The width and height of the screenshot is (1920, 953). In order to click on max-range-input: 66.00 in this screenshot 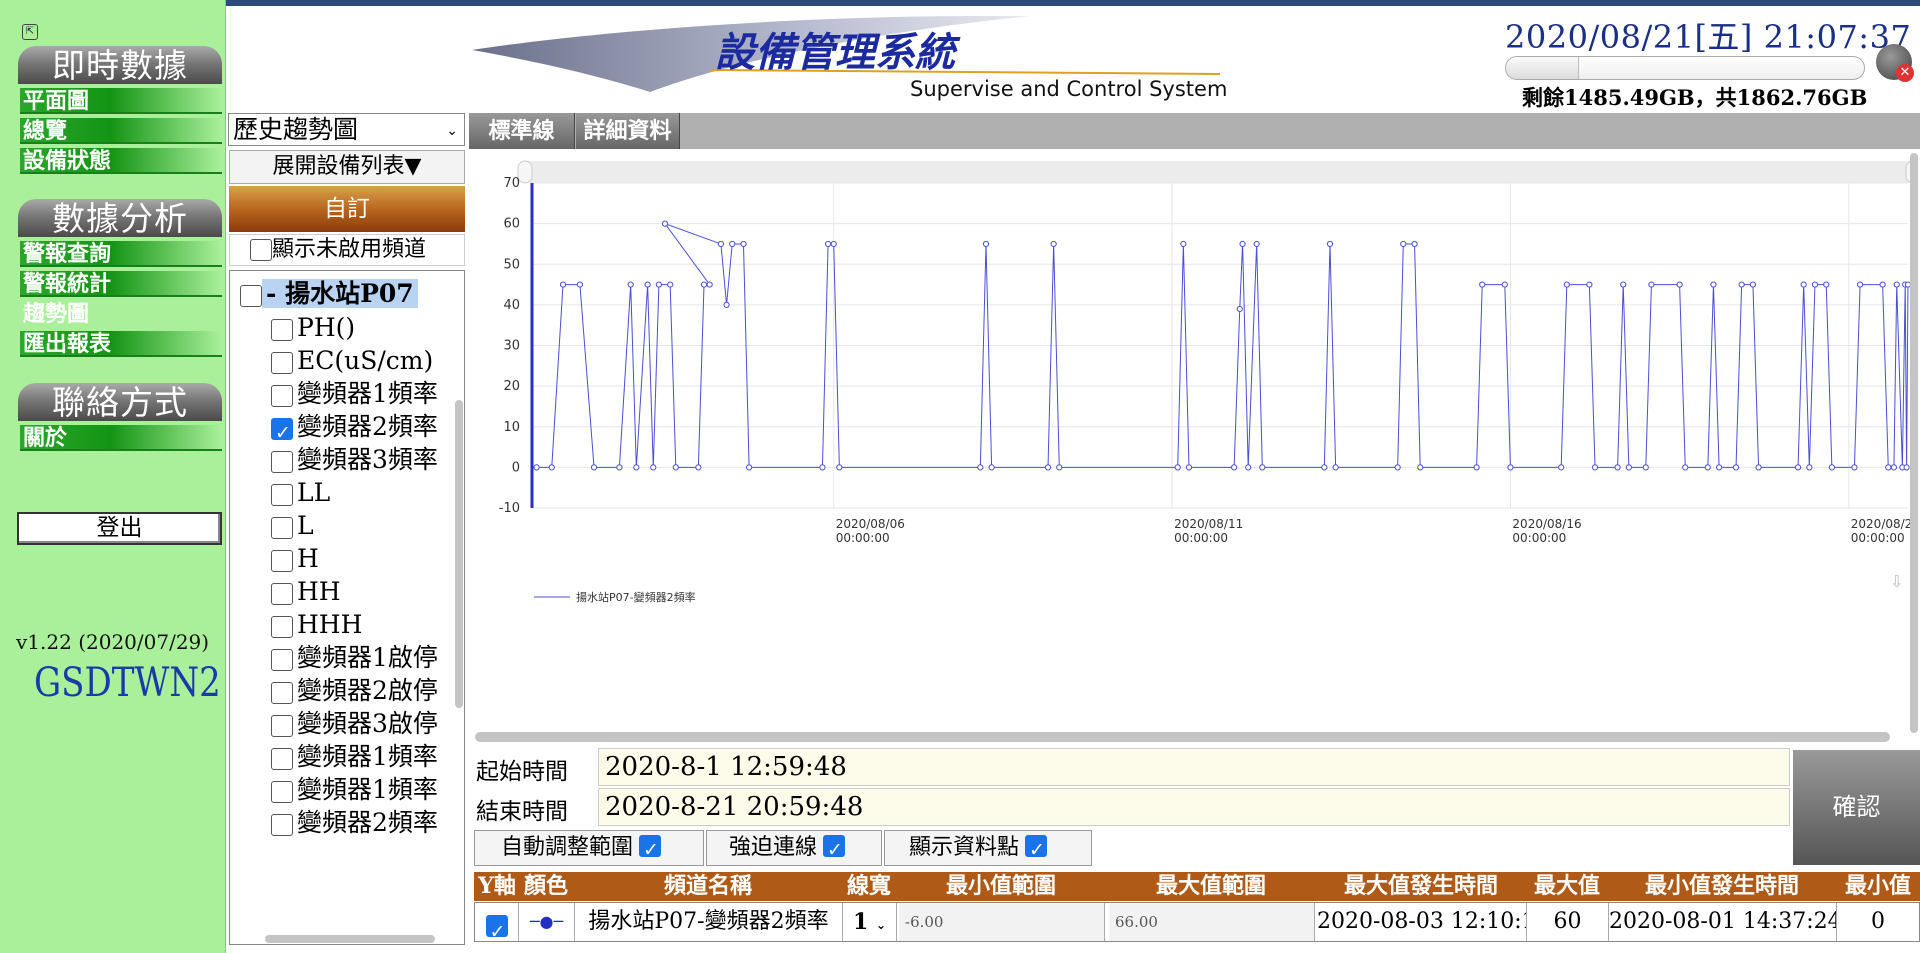, I will do `click(1212, 922)`.